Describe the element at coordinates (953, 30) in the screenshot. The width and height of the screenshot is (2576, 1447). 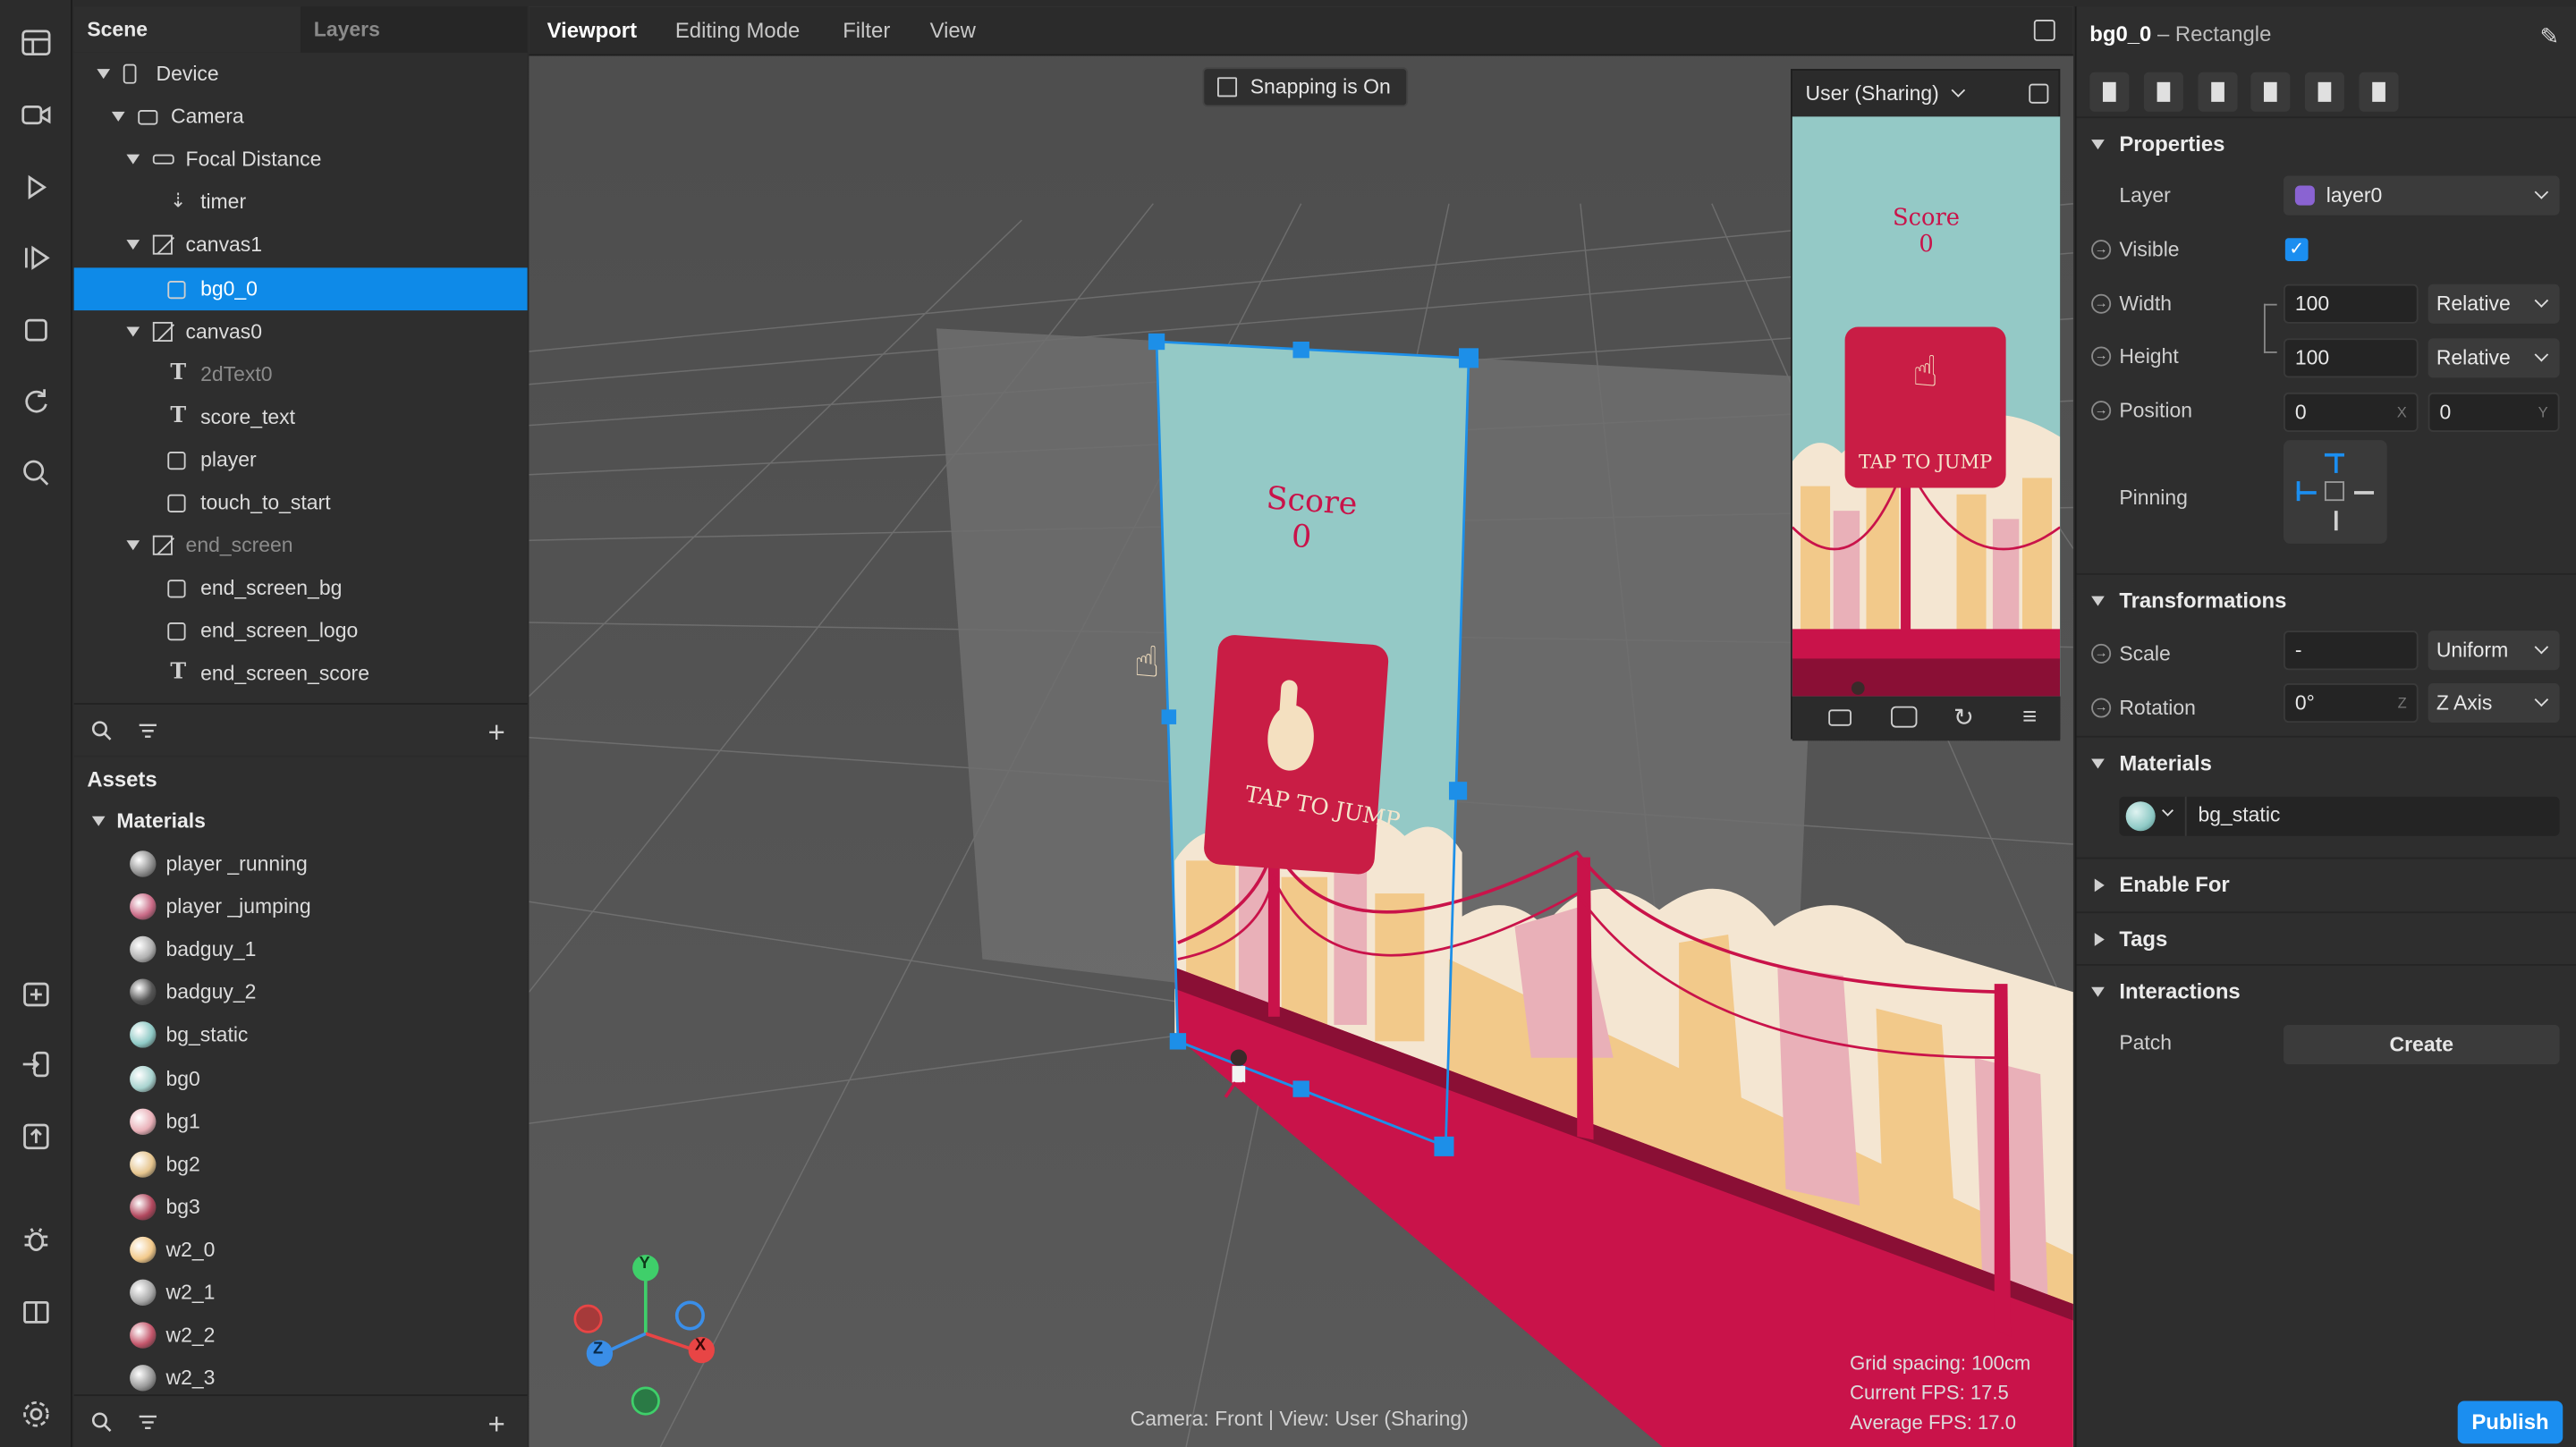
I see `menu-view: View` at that location.